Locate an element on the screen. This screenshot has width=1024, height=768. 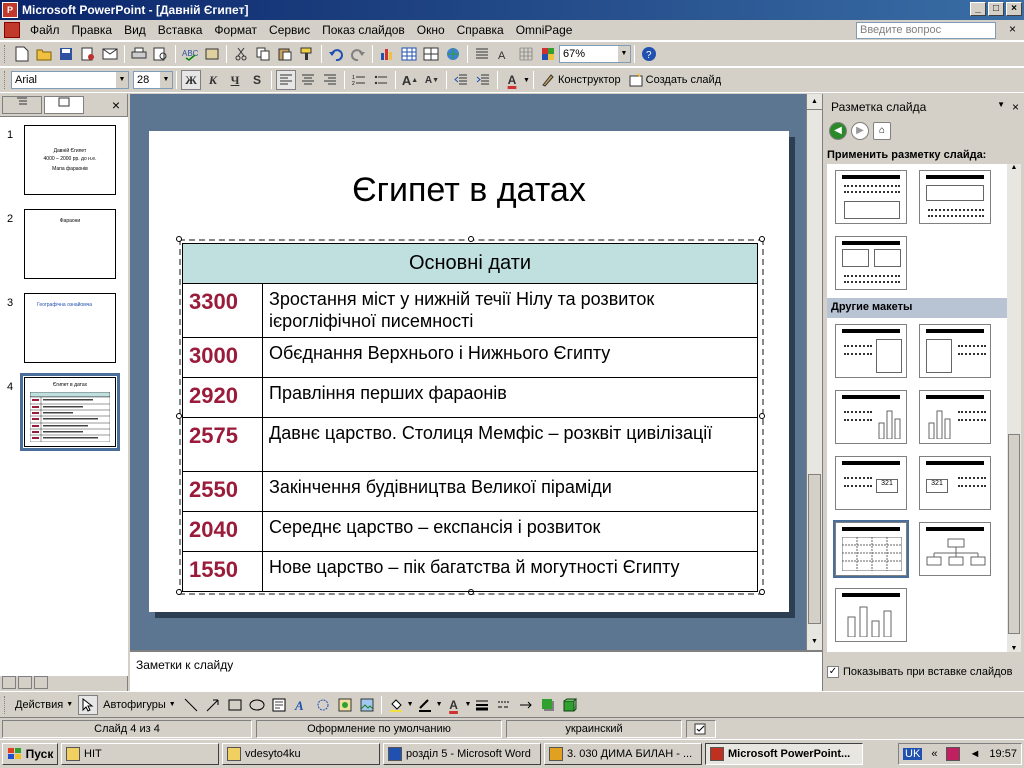
notes-area: Заметки к слайду is located at coordinates (476, 670).